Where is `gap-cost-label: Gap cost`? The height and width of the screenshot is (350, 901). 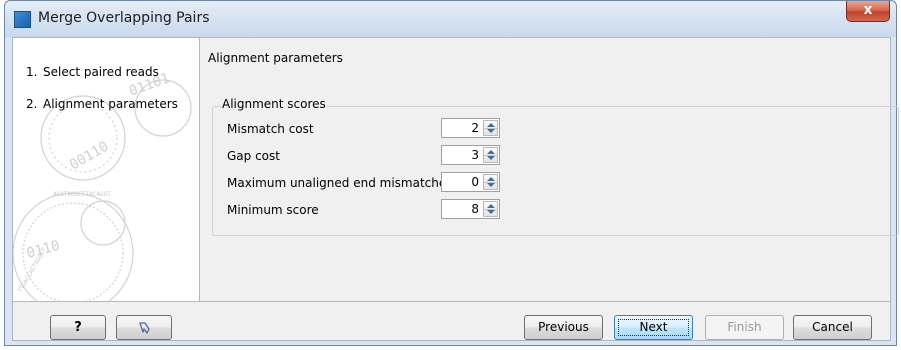 gap-cost-label: Gap cost is located at coordinates (253, 156).